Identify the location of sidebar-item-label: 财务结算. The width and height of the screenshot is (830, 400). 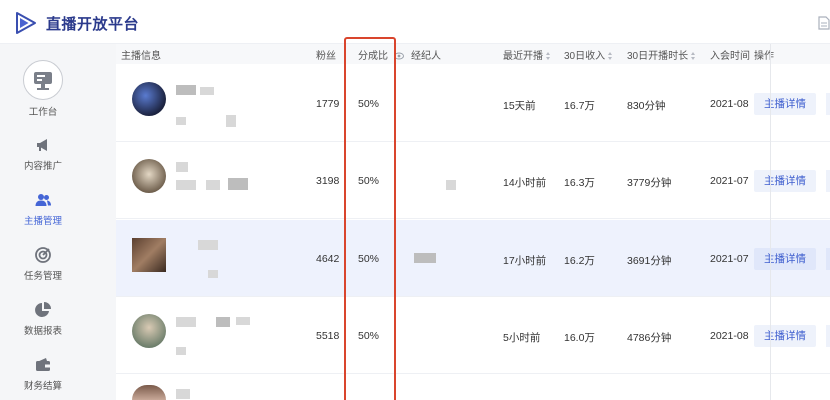
(42, 386).